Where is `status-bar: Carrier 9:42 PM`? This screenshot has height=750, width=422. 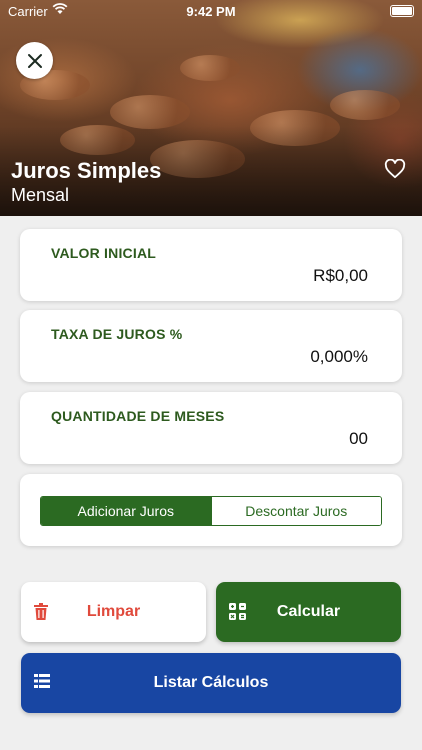
status-bar: Carrier 9:42 PM is located at coordinates (211, 11).